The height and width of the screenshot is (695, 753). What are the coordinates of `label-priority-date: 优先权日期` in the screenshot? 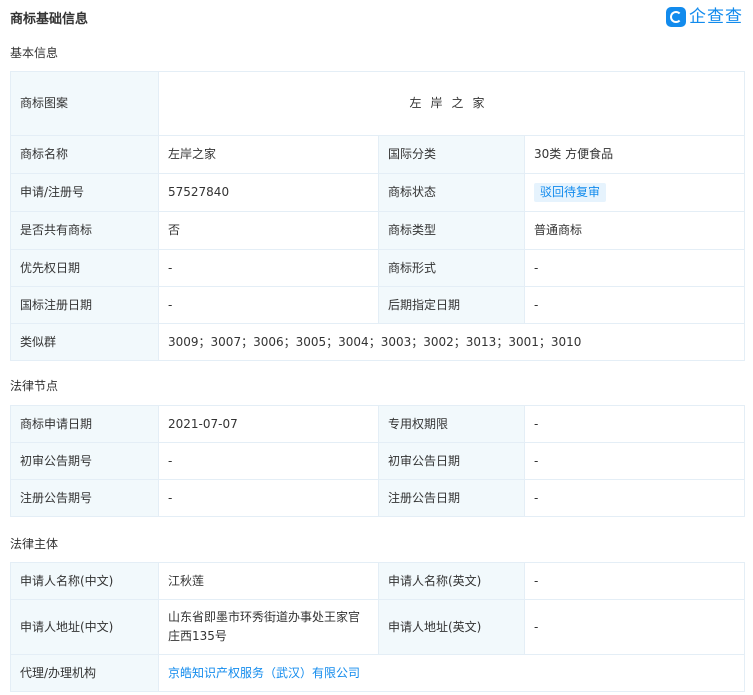 It's located at (84, 268).